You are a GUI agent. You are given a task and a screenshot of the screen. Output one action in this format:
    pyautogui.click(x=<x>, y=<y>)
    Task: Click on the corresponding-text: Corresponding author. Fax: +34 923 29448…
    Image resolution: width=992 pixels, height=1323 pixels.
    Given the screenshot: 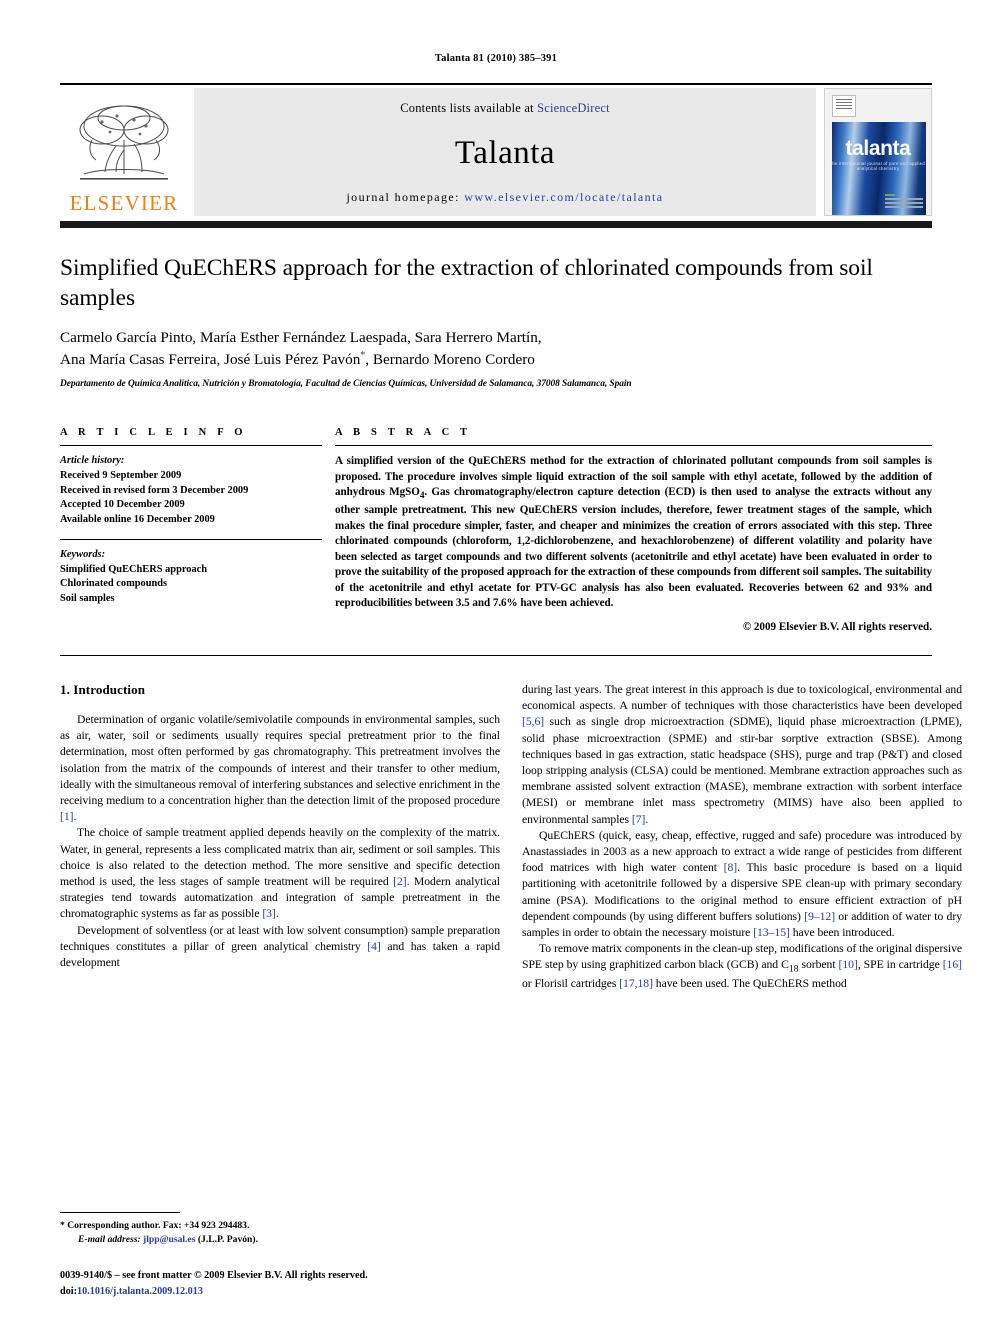 What is the action you would take?
    pyautogui.click(x=158, y=1226)
    